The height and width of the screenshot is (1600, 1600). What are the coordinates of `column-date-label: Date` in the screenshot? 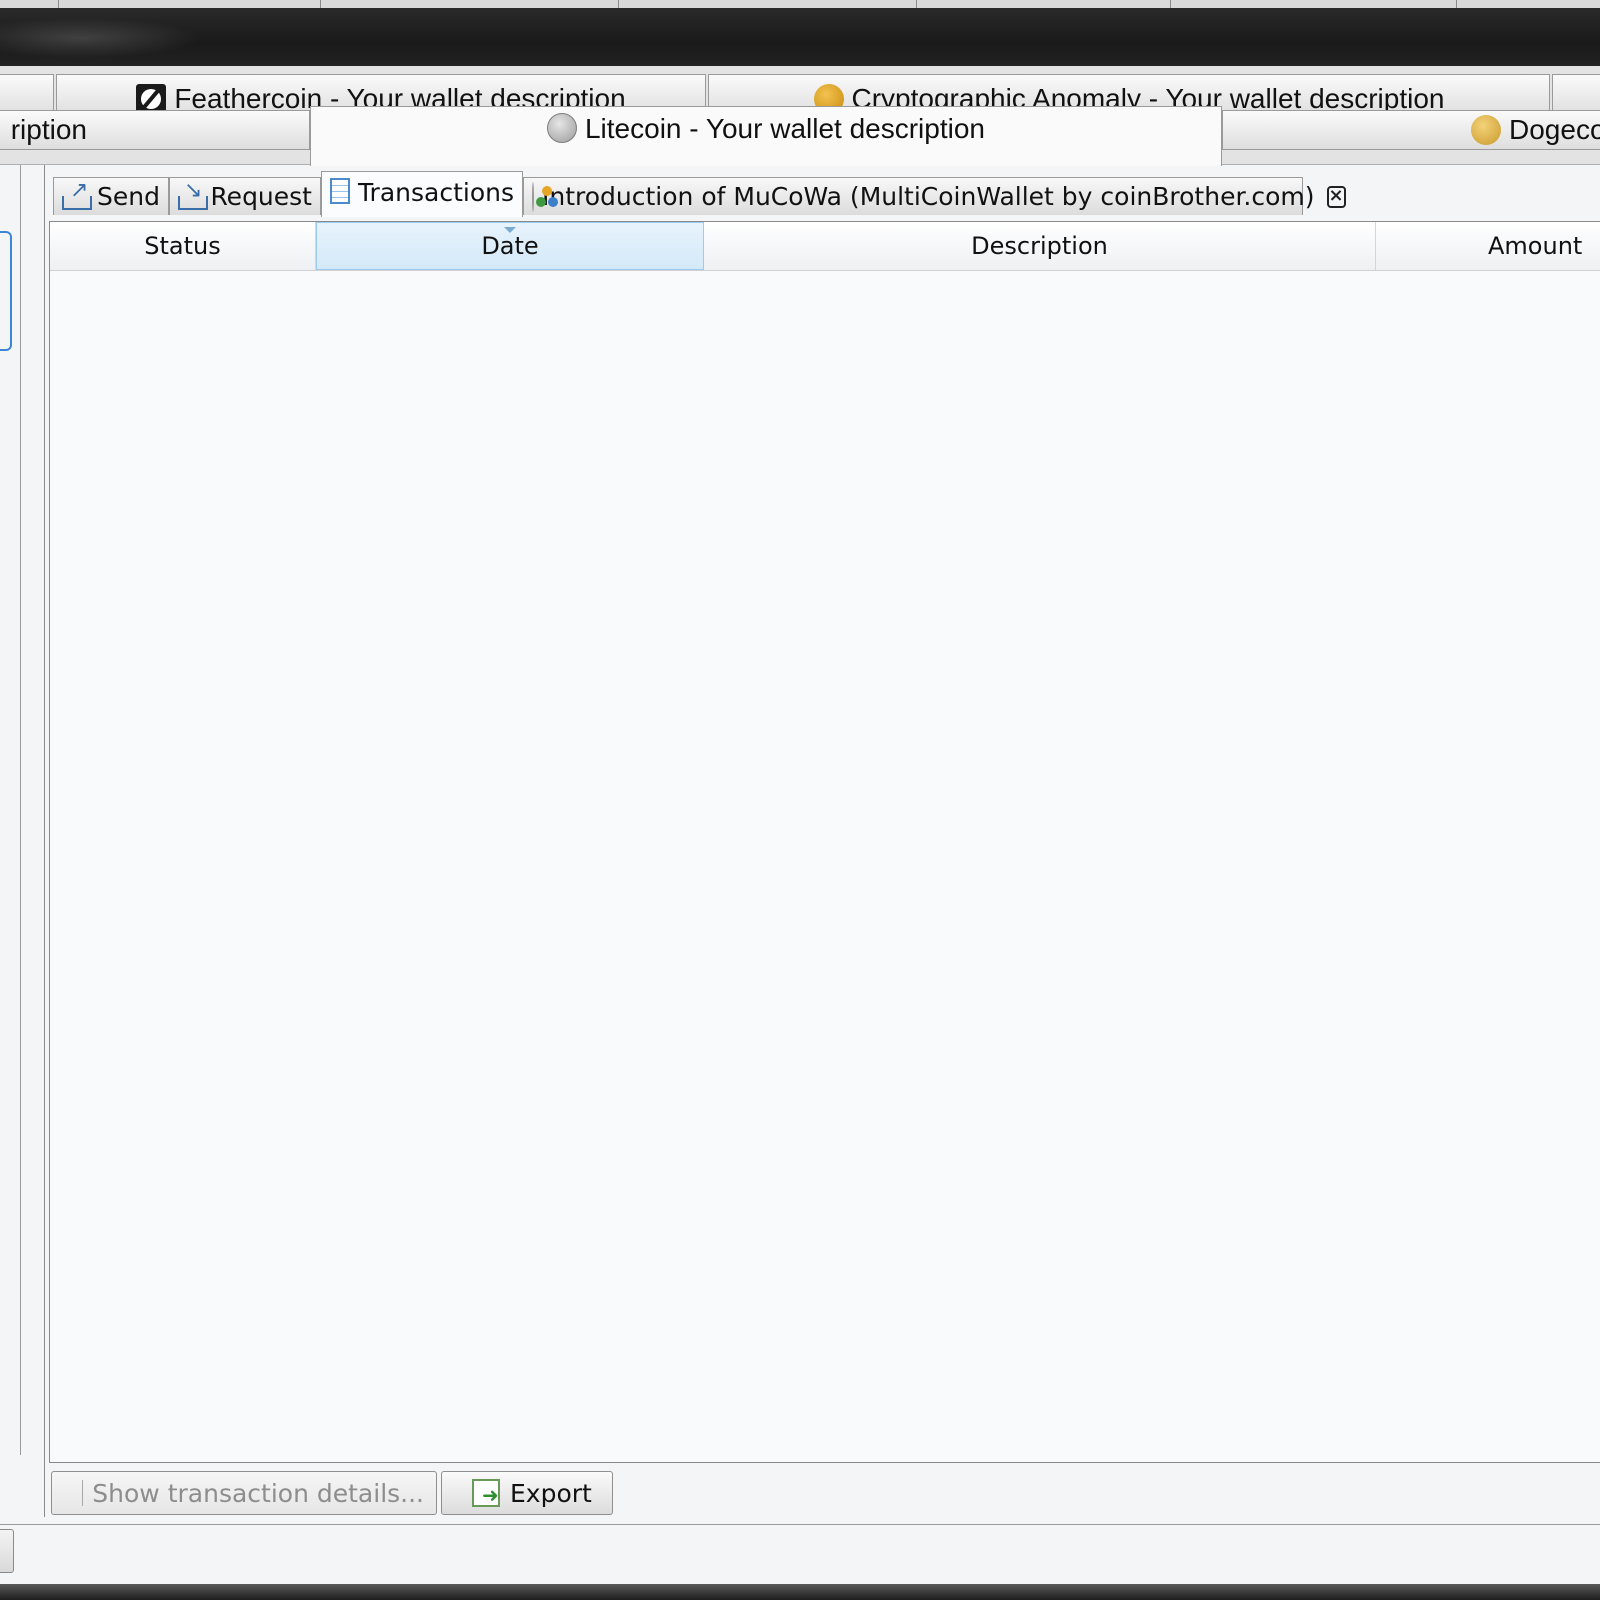 It's located at (510, 246).